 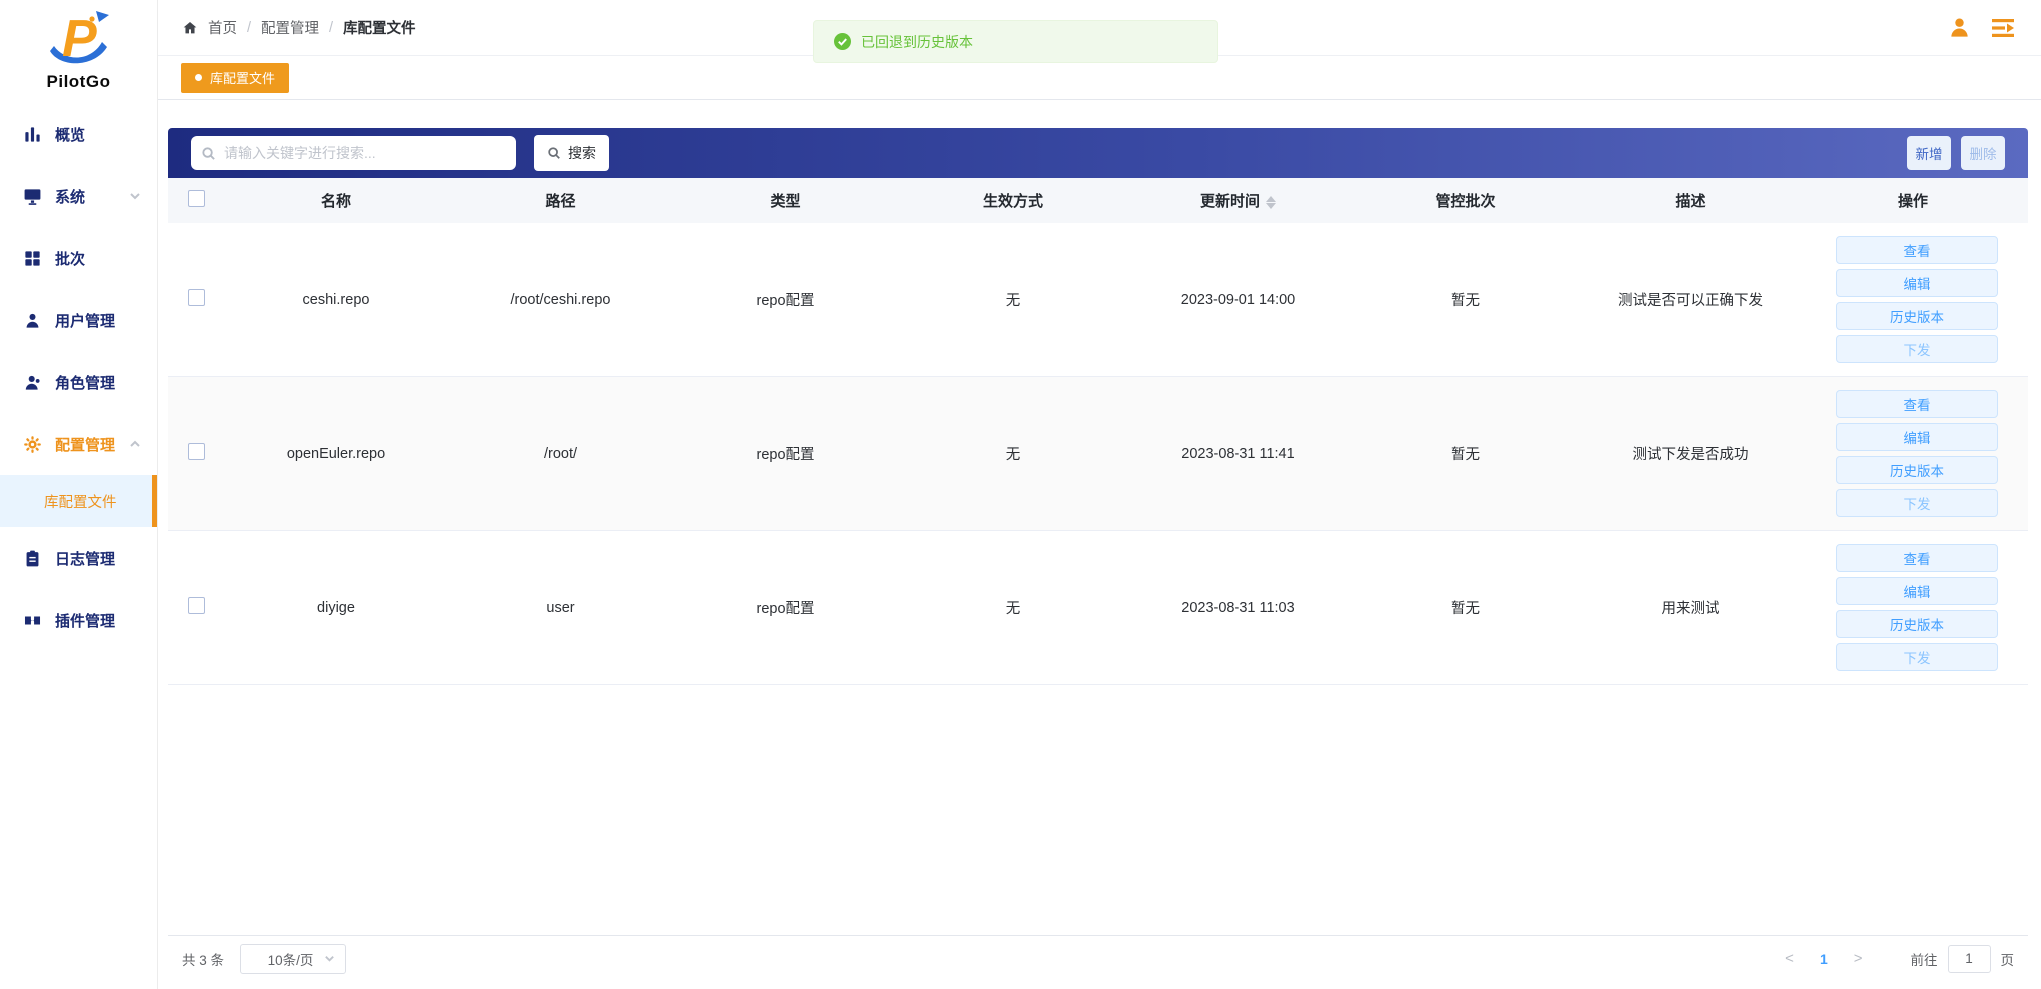 I want to click on breadcrumb: 首页 / 配置管理 / 库配置文件, so click(x=299, y=27).